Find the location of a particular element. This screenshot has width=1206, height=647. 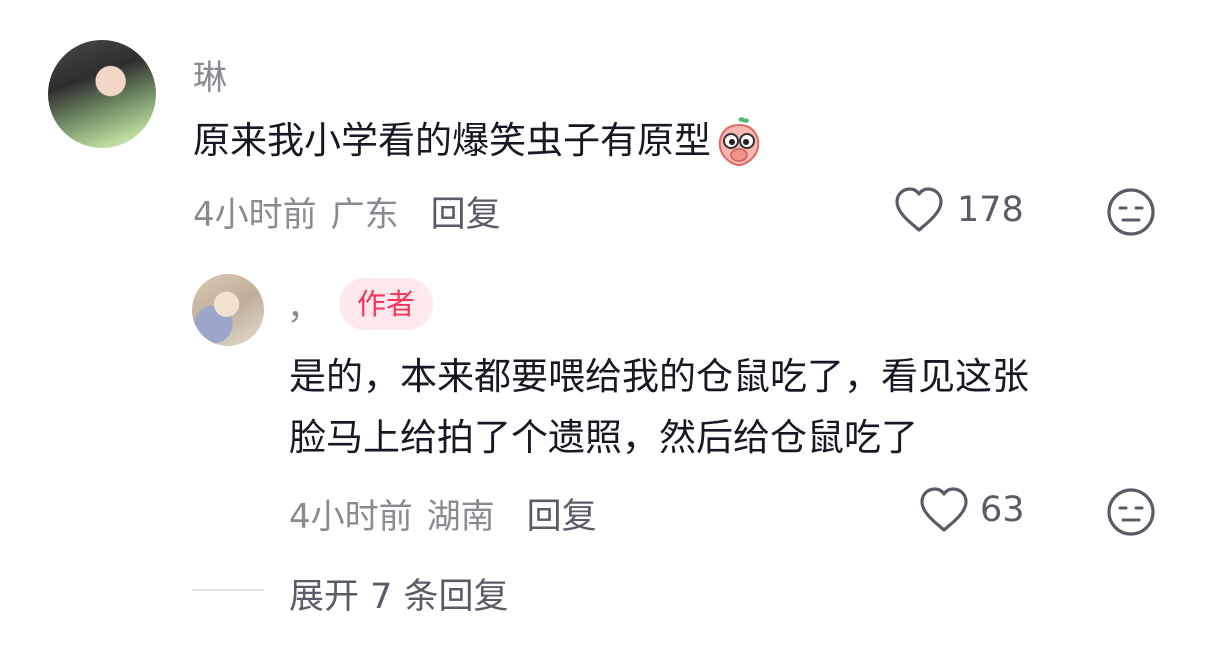

comment-like: 178 is located at coordinates (958, 210).